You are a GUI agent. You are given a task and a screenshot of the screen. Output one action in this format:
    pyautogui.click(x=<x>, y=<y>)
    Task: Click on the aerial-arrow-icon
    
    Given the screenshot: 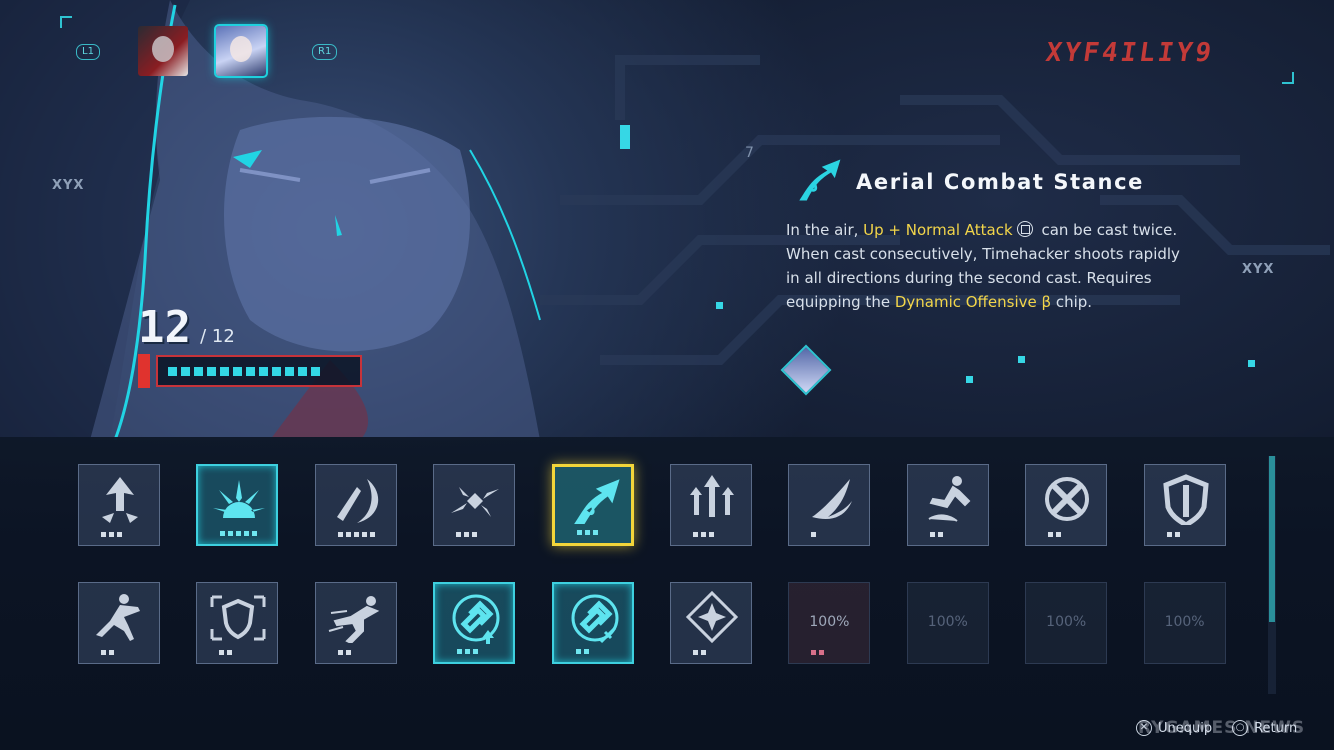 What is the action you would take?
    pyautogui.click(x=596, y=501)
    